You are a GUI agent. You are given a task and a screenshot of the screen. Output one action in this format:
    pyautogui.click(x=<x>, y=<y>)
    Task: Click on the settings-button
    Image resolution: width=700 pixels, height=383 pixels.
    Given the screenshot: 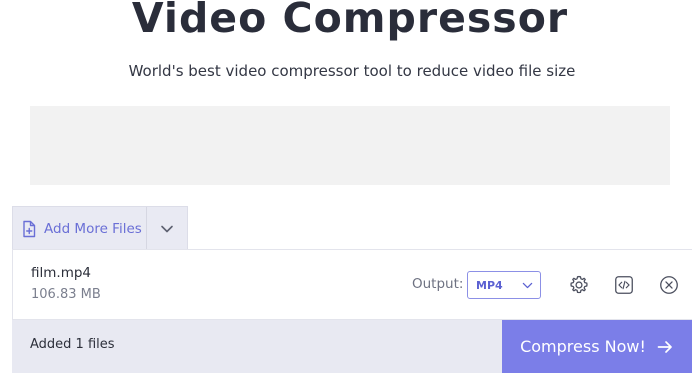 What is the action you would take?
    pyautogui.click(x=579, y=285)
    